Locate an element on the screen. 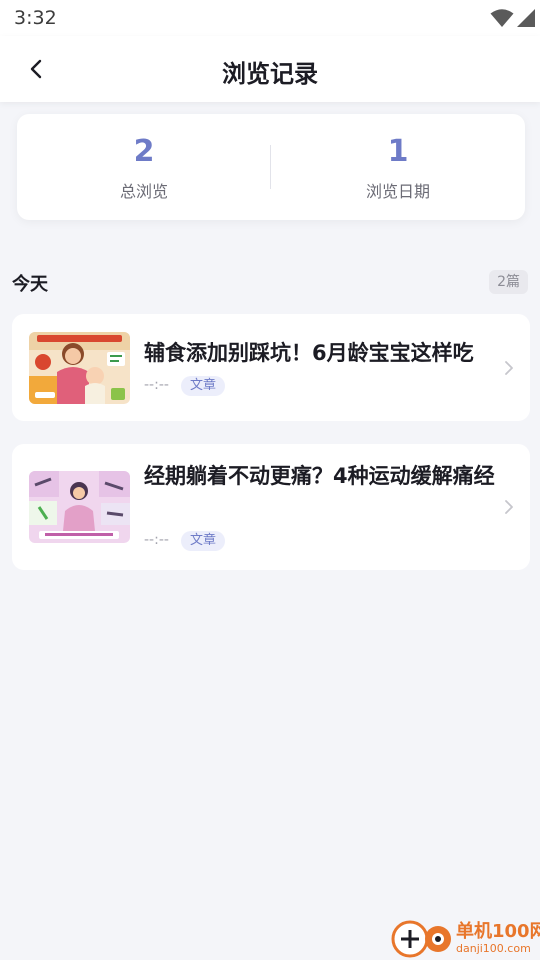 Image resolution: width=540 pixels, height=960 pixels. article-card: 辅食添加别踩坑！6月龄宝宝这样吃 --:-- 文章 is located at coordinates (271, 367).